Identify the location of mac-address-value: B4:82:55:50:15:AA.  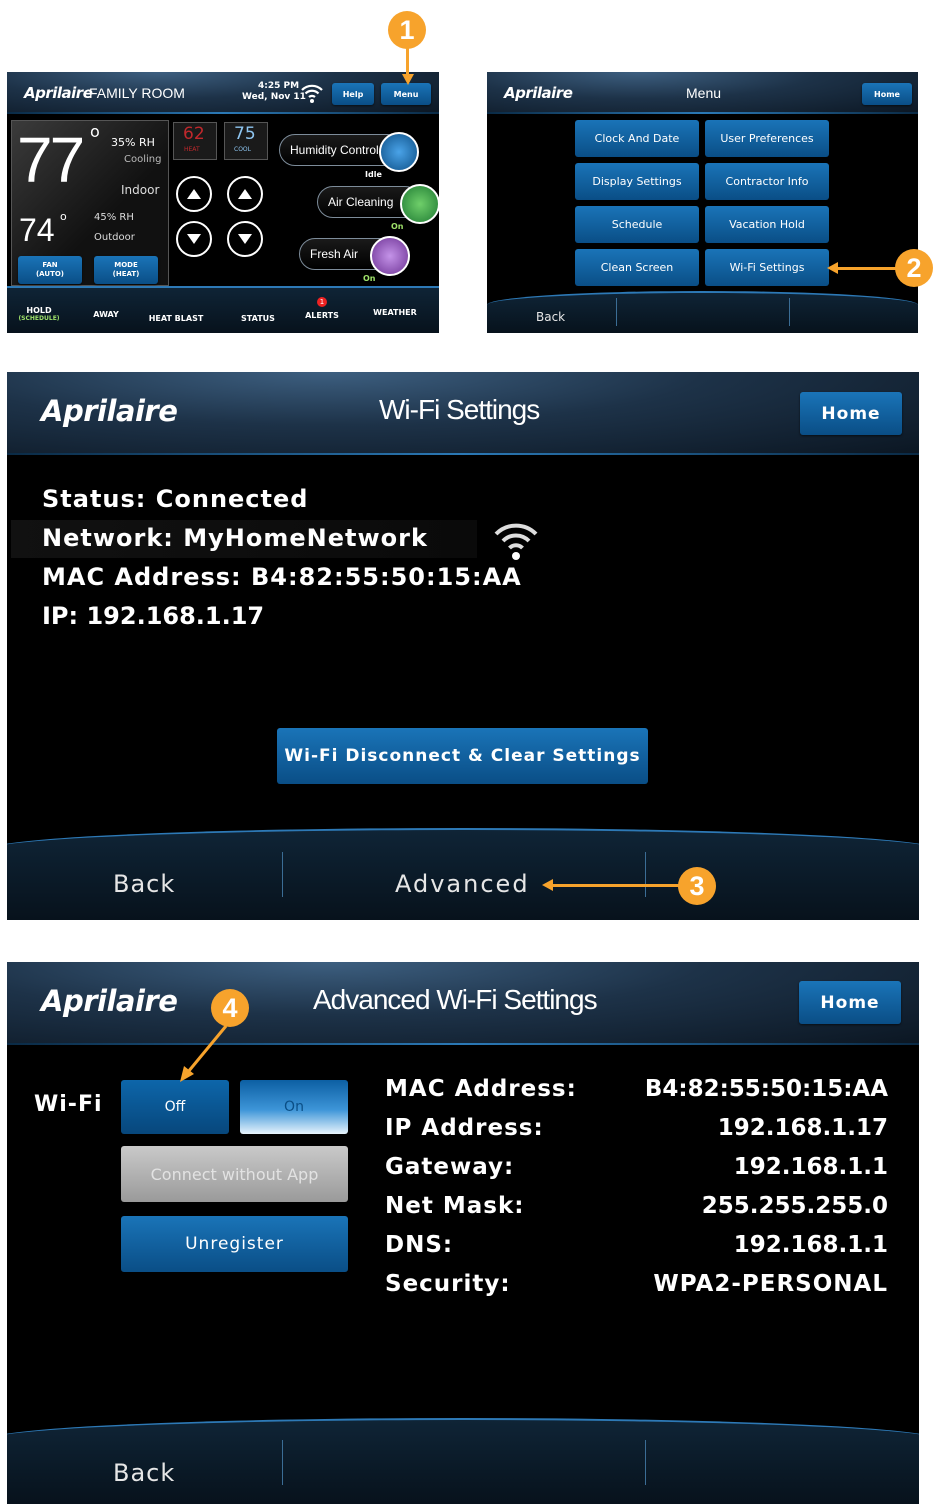
(766, 1089).